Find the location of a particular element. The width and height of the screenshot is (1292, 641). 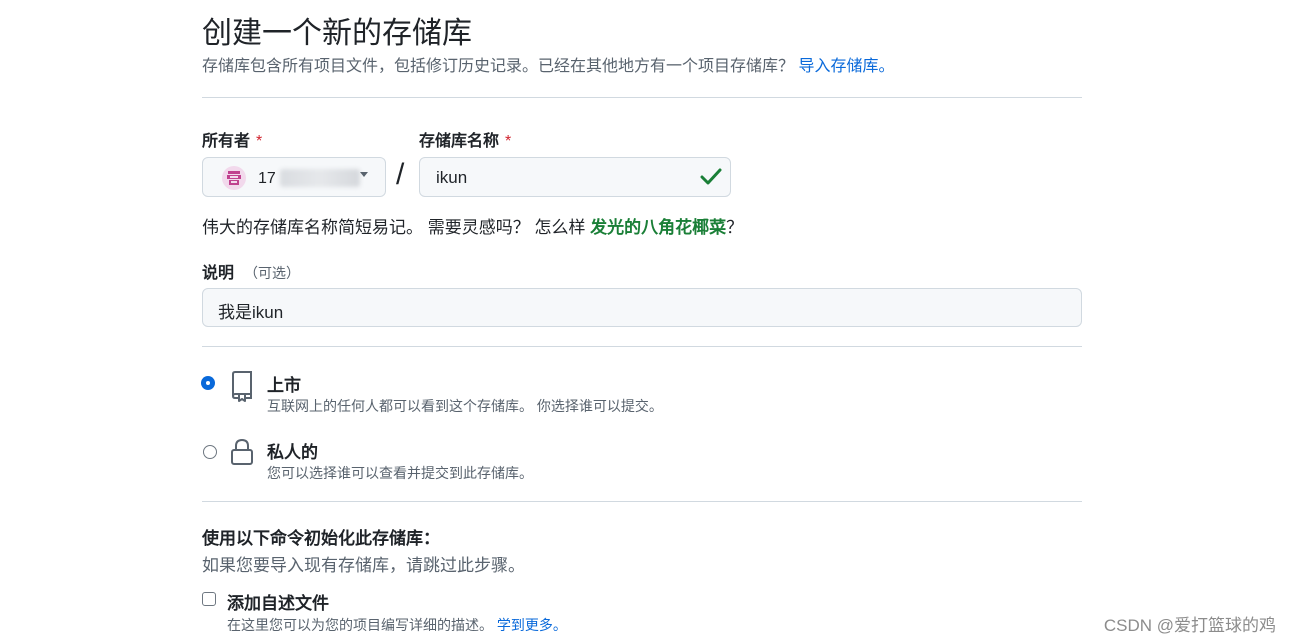

description-label-text: 说明 is located at coordinates (218, 273).